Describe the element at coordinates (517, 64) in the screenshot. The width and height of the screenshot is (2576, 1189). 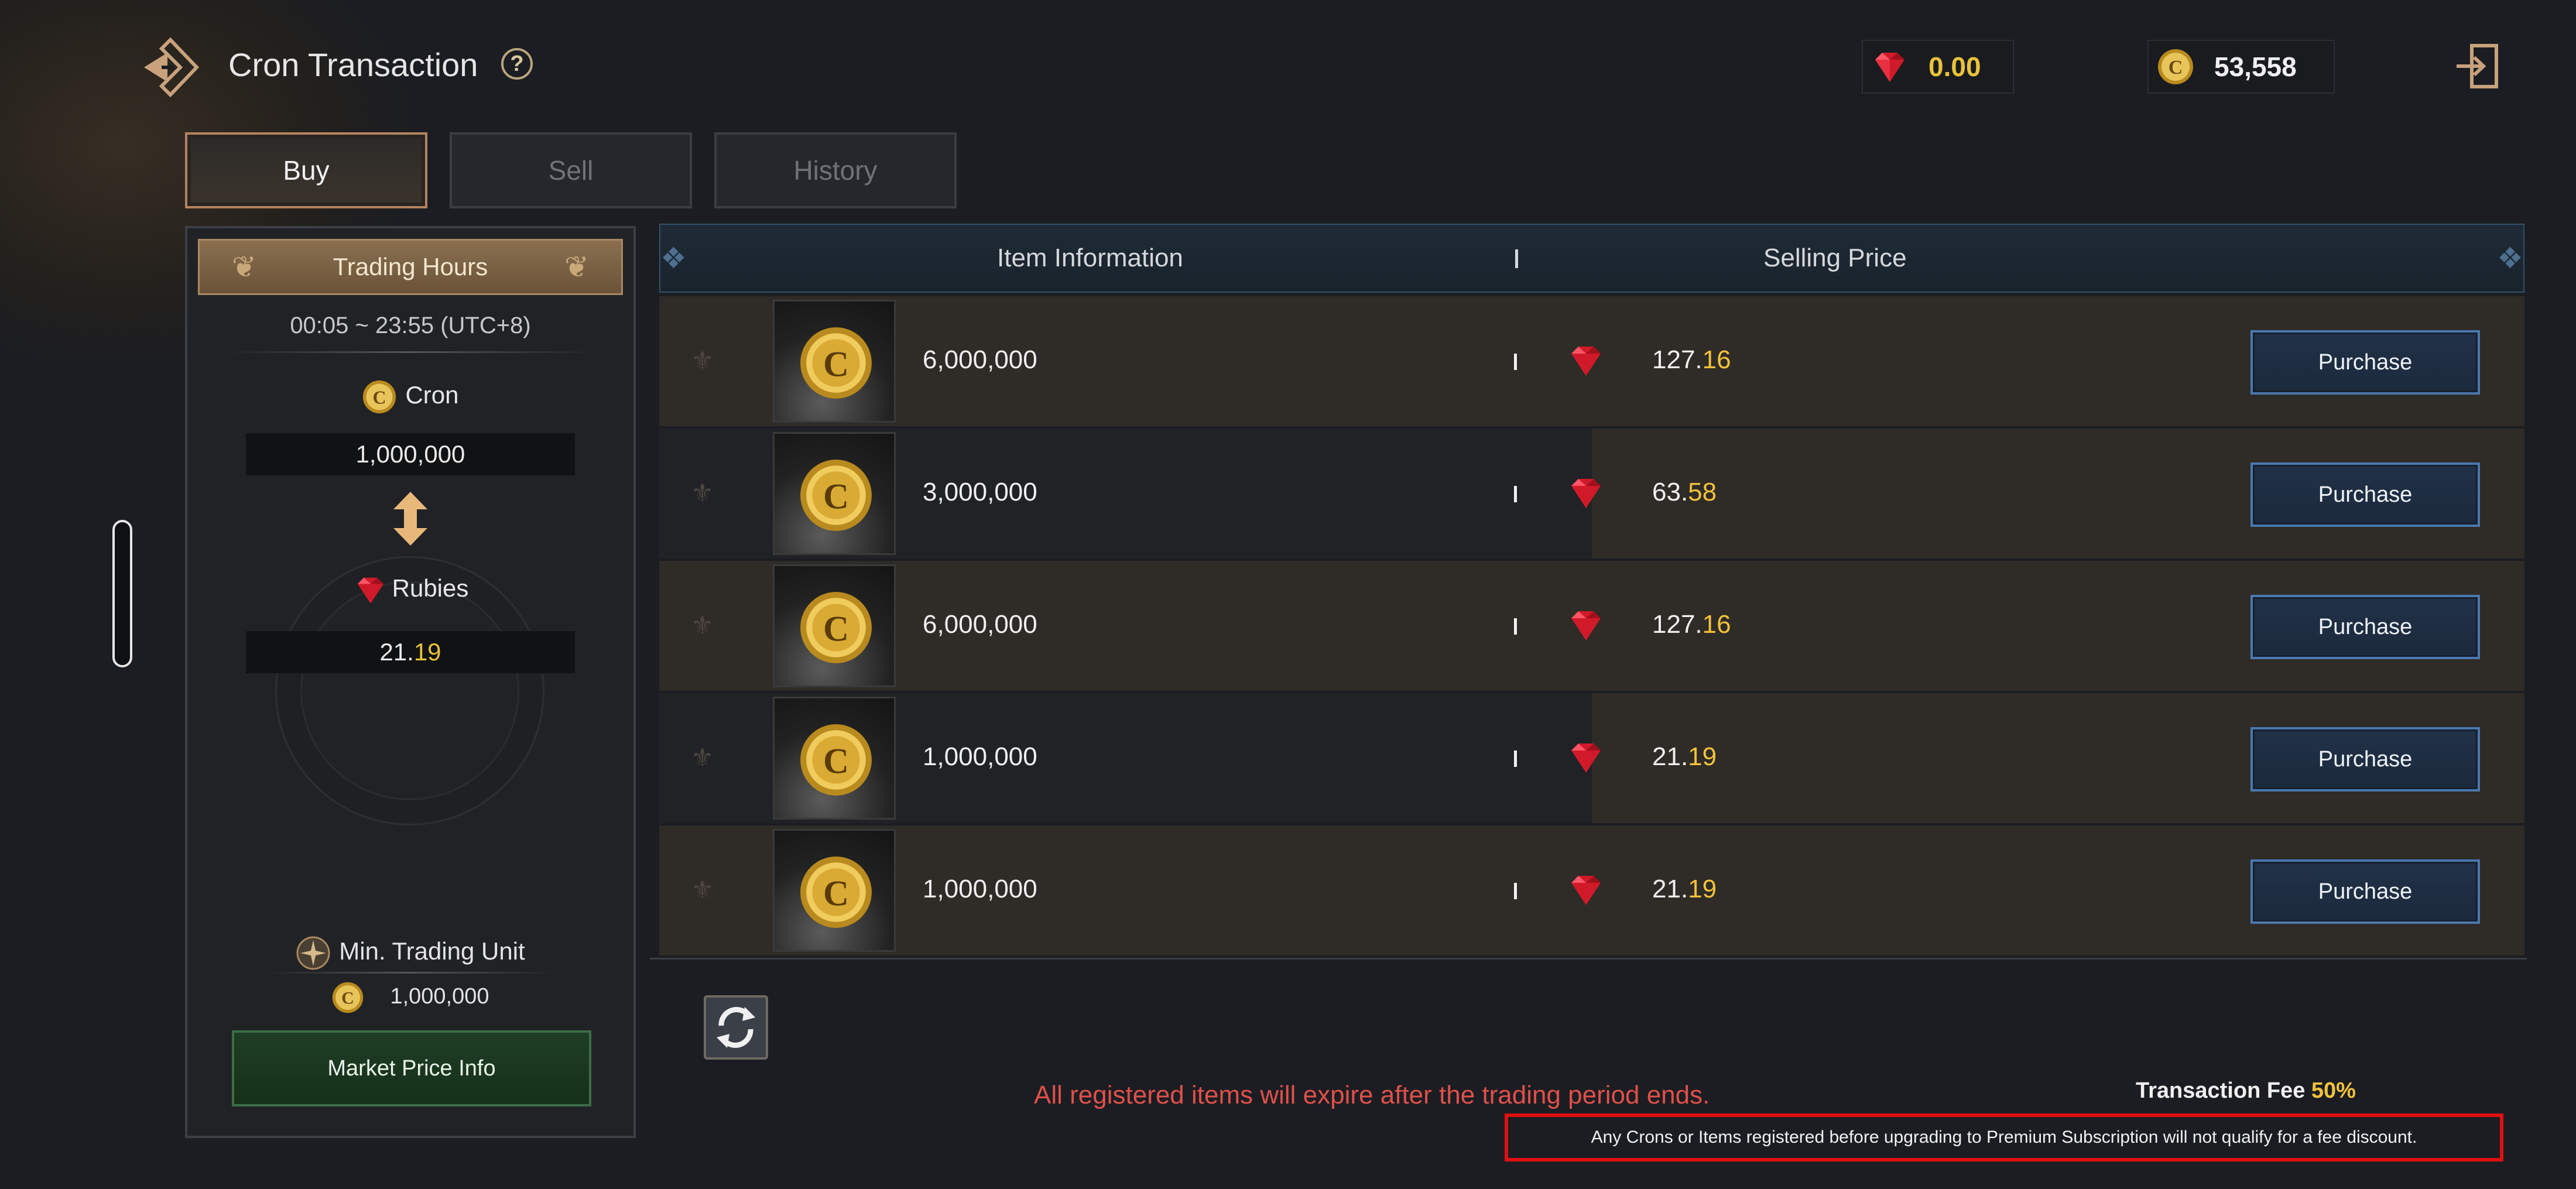
I see `question-mark-icon: ?` at that location.